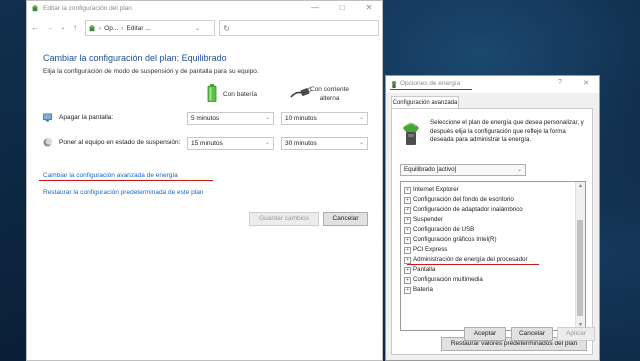 The height and width of the screenshot is (361, 640). What do you see at coordinates (425, 249) in the screenshot?
I see `tree-item-pci-express: + PCI Express` at bounding box center [425, 249].